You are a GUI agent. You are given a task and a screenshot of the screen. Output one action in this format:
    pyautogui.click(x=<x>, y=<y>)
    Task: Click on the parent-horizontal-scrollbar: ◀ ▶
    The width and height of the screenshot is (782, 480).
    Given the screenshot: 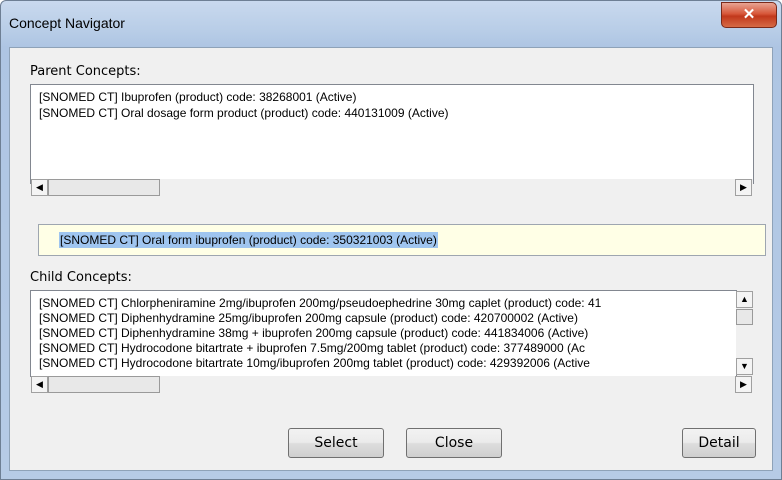 What is the action you would take?
    pyautogui.click(x=392, y=187)
    